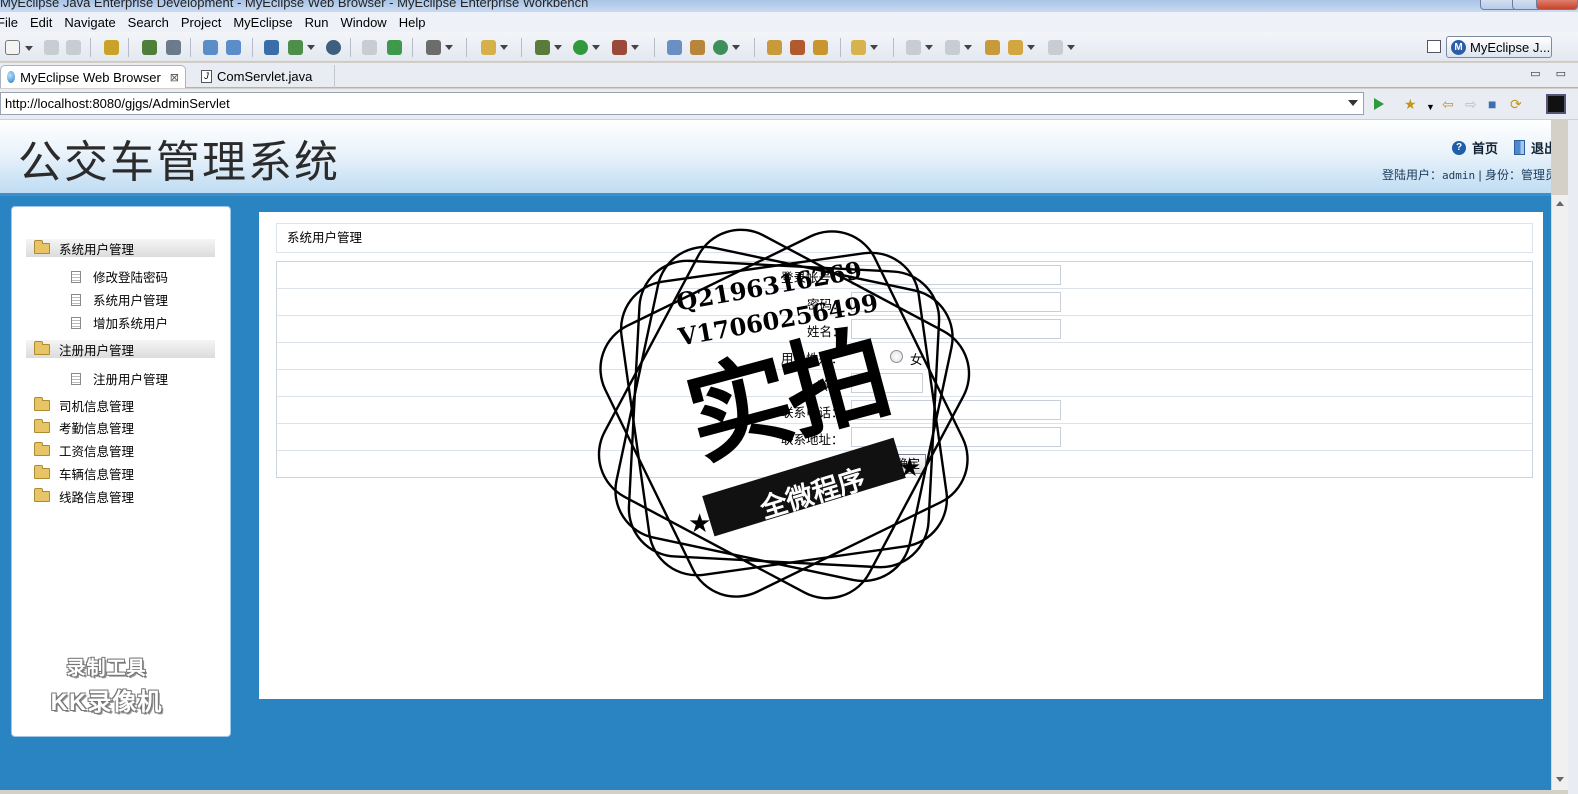 The width and height of the screenshot is (1578, 794). I want to click on sidebar-item-change-password: 修改登陆密码, so click(119, 276).